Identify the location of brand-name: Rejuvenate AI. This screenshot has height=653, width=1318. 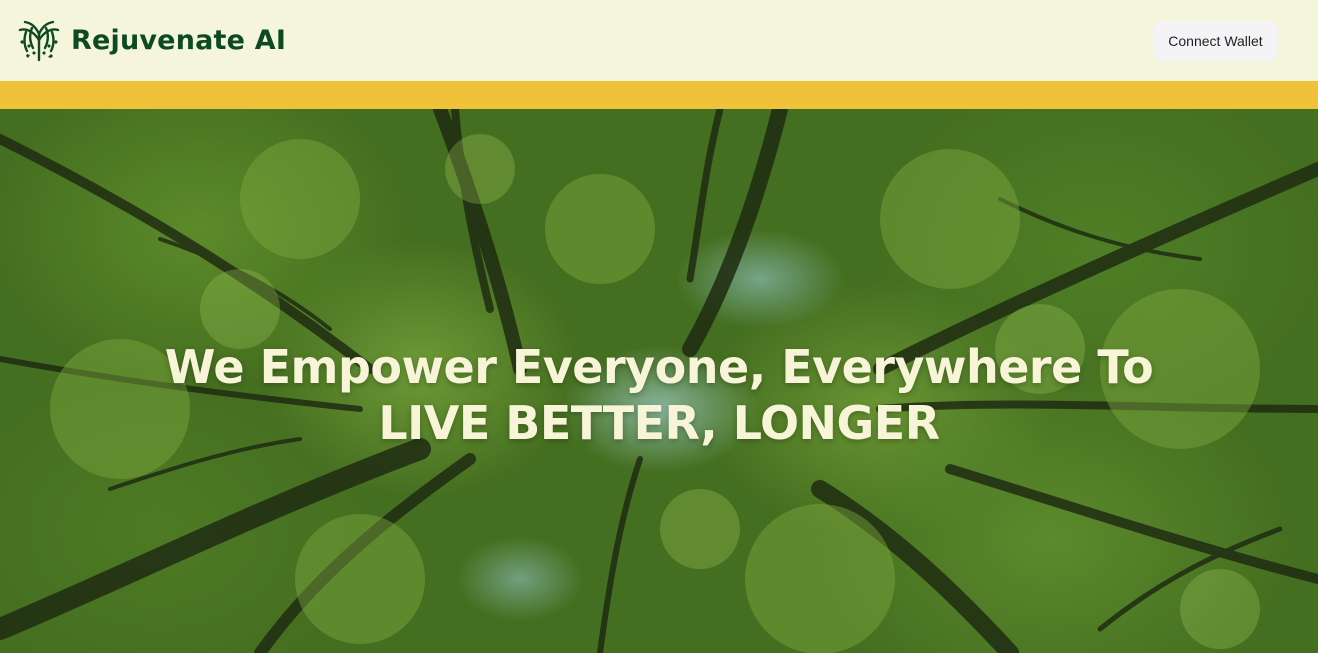
(179, 40).